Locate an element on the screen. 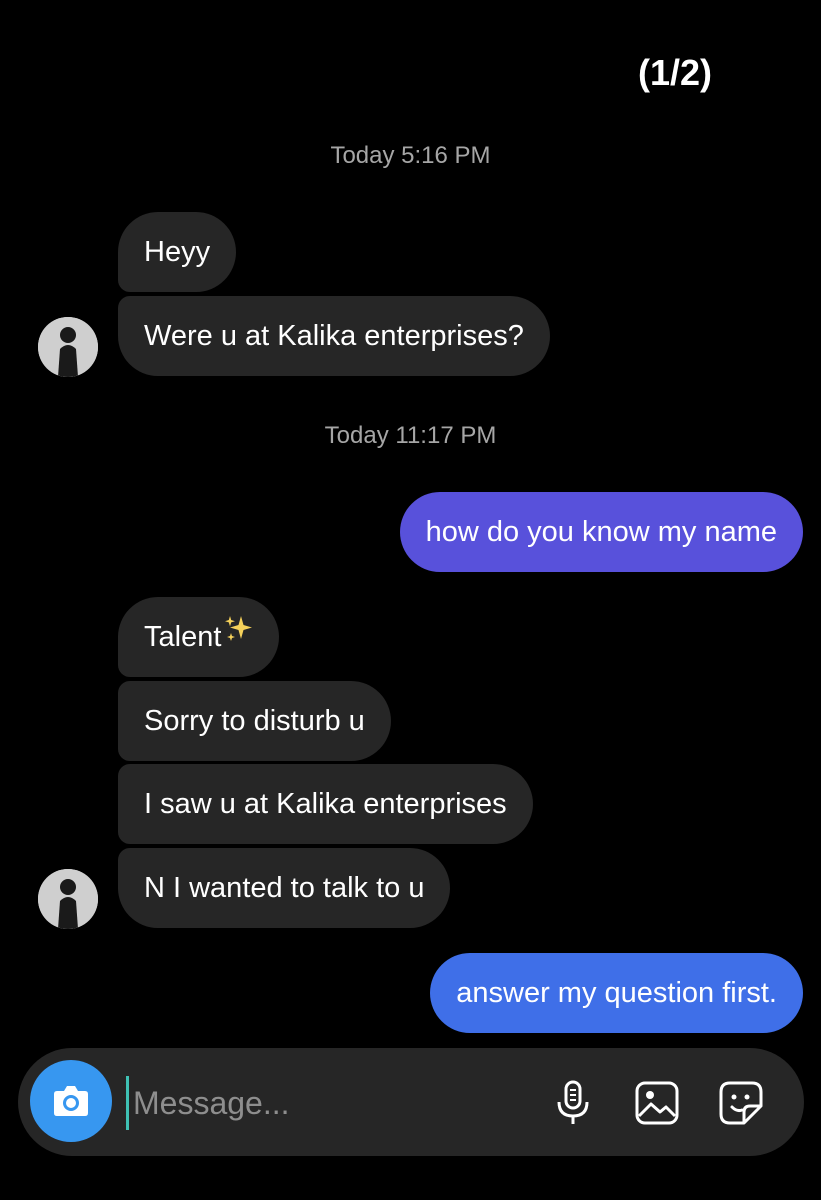 This screenshot has height=1200, width=821. message-bubble-incoming: Were u at Kalika enterprises? is located at coordinates (334, 336).